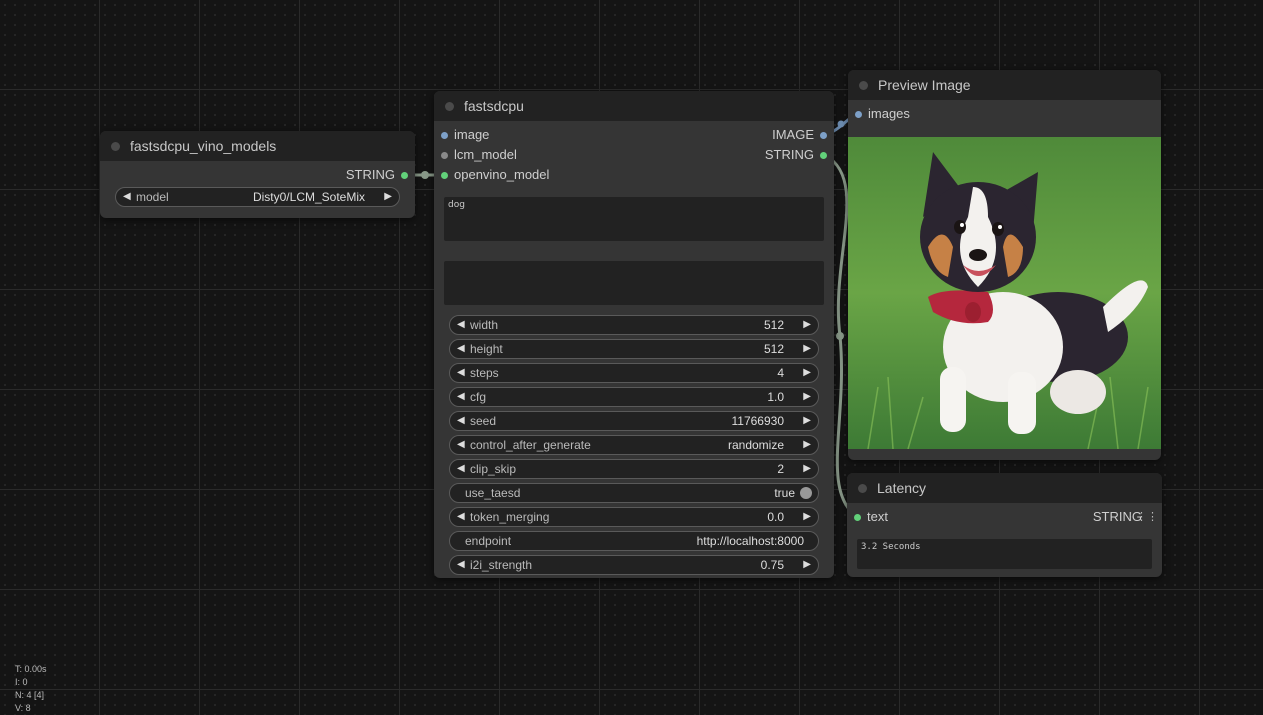 This screenshot has width=1263, height=715. What do you see at coordinates (634, 106) in the screenshot?
I see `node-title-bar: fastsdcpu` at bounding box center [634, 106].